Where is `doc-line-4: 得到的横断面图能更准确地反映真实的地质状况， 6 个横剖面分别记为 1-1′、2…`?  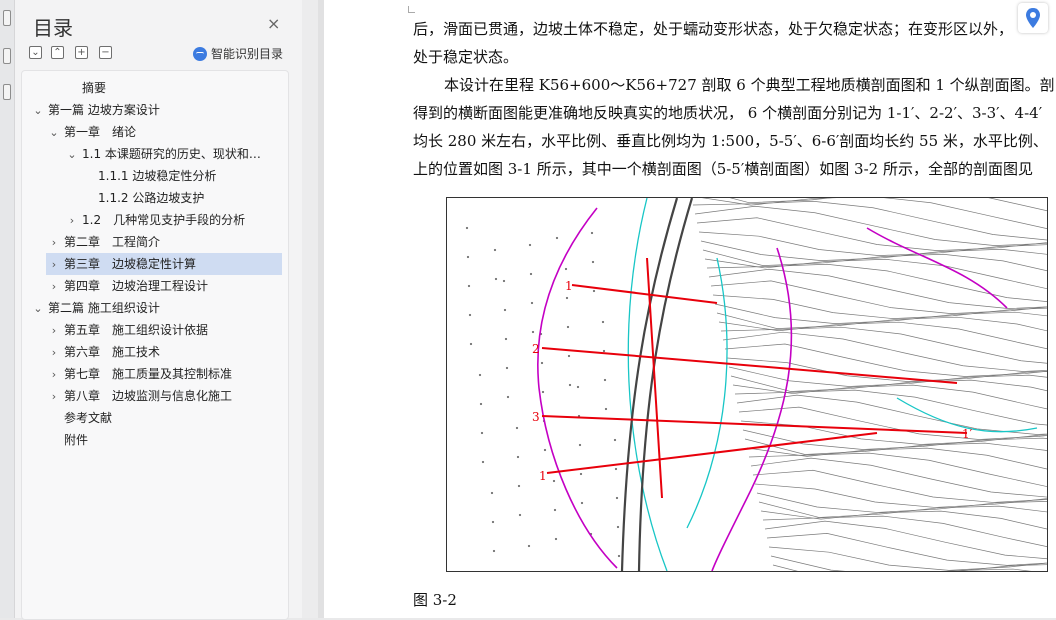
doc-line-4: 得到的横断面图能更准确地反映真实的地质状况， 6 个横剖面分别记为 1-1′、2… is located at coordinates (728, 113).